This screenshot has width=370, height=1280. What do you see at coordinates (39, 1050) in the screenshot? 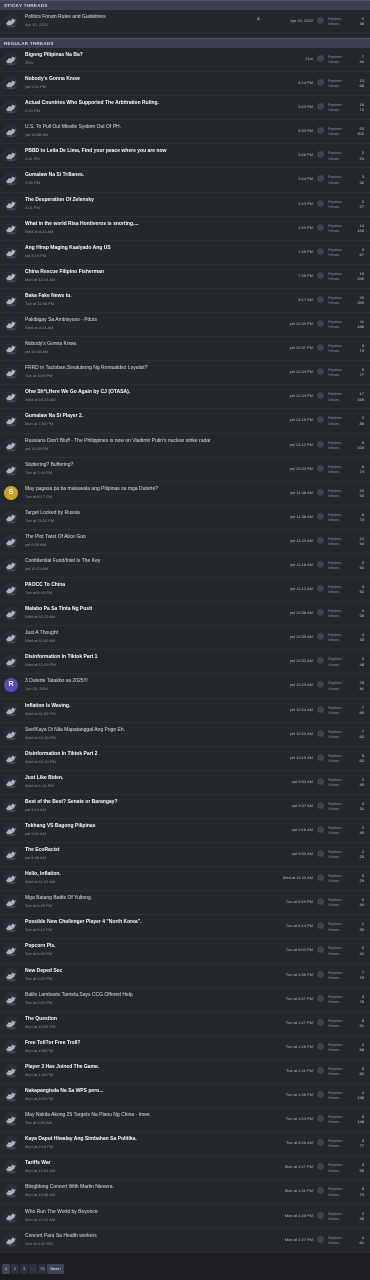
I see `thread-start-date: Mon at 4:58 PM` at bounding box center [39, 1050].